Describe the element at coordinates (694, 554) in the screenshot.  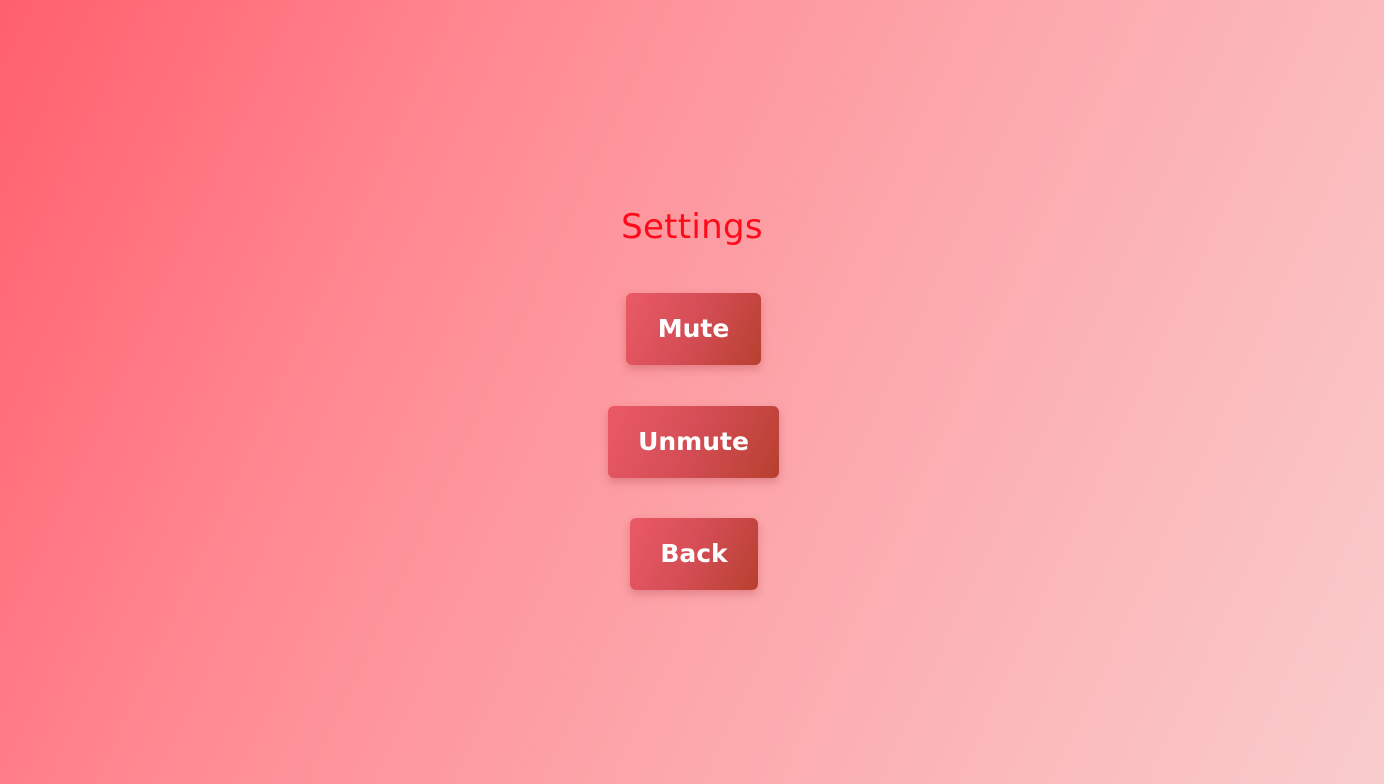
I see `back-button: Back` at that location.